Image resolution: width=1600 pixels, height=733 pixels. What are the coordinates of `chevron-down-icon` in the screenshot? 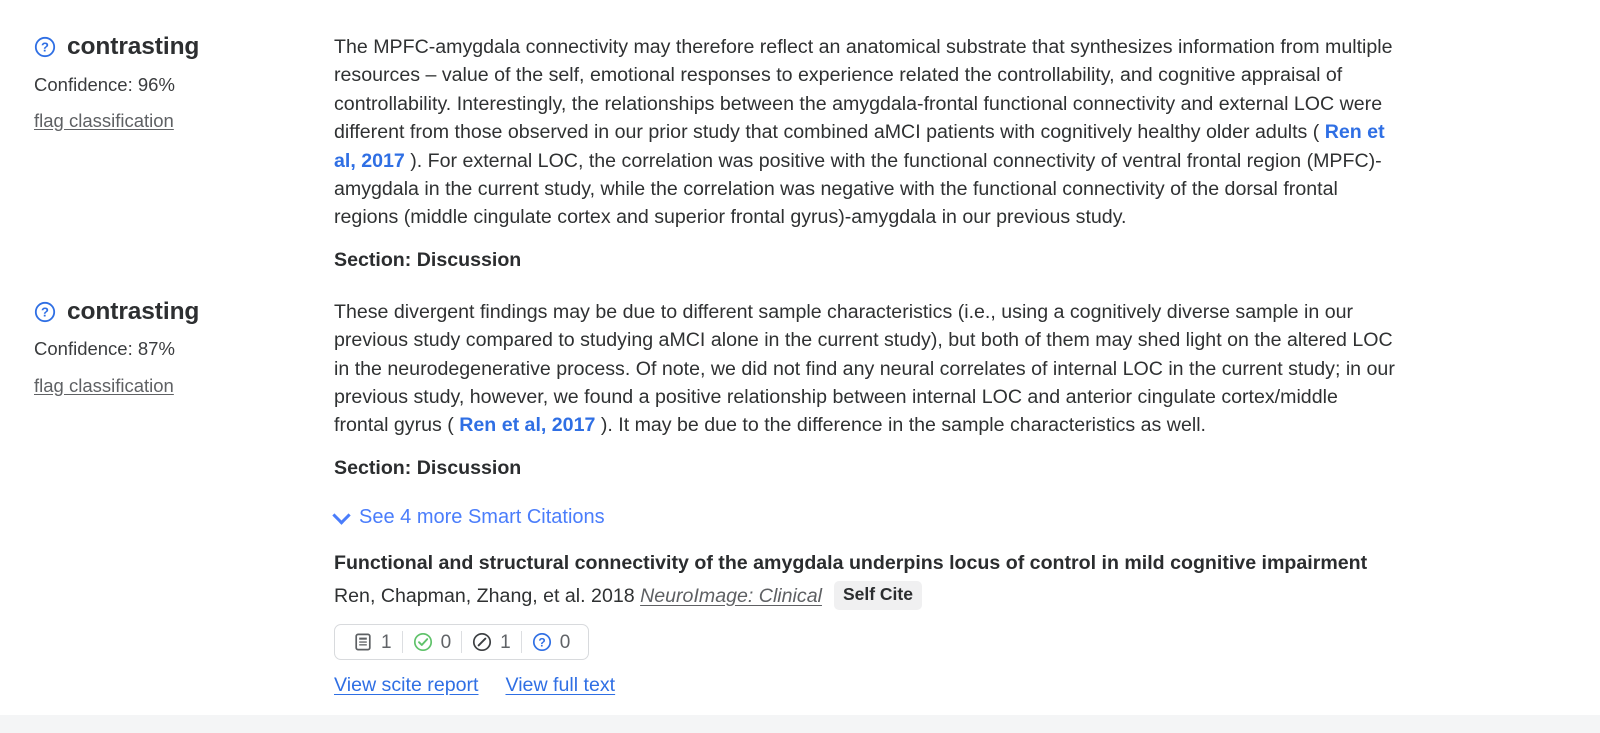 It's located at (341, 515).